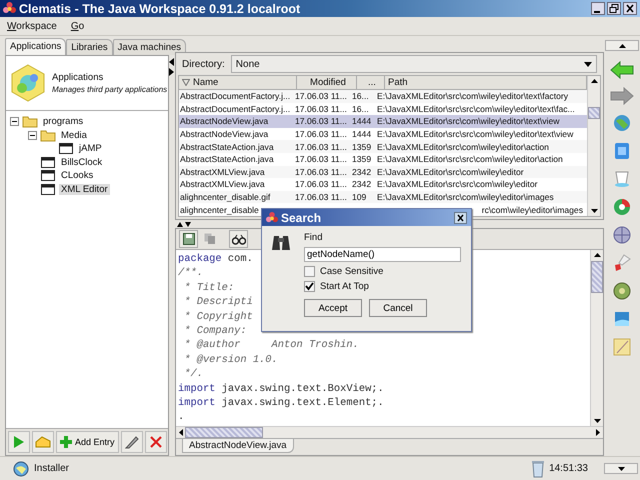 The image size is (640, 480). What do you see at coordinates (344, 286) in the screenshot?
I see `option-label: Start At Top` at bounding box center [344, 286].